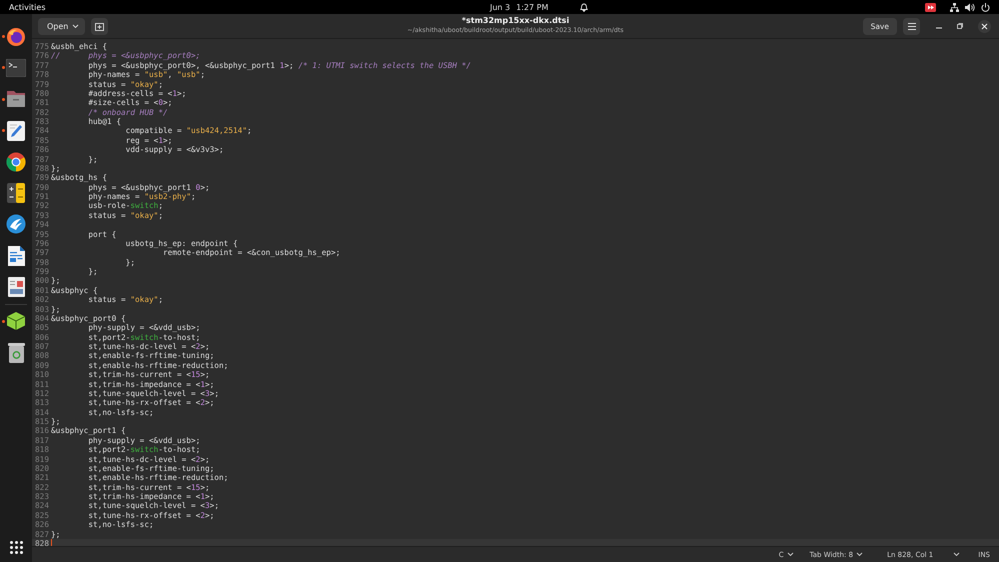  I want to click on scanned-document-icon, so click(16, 287).